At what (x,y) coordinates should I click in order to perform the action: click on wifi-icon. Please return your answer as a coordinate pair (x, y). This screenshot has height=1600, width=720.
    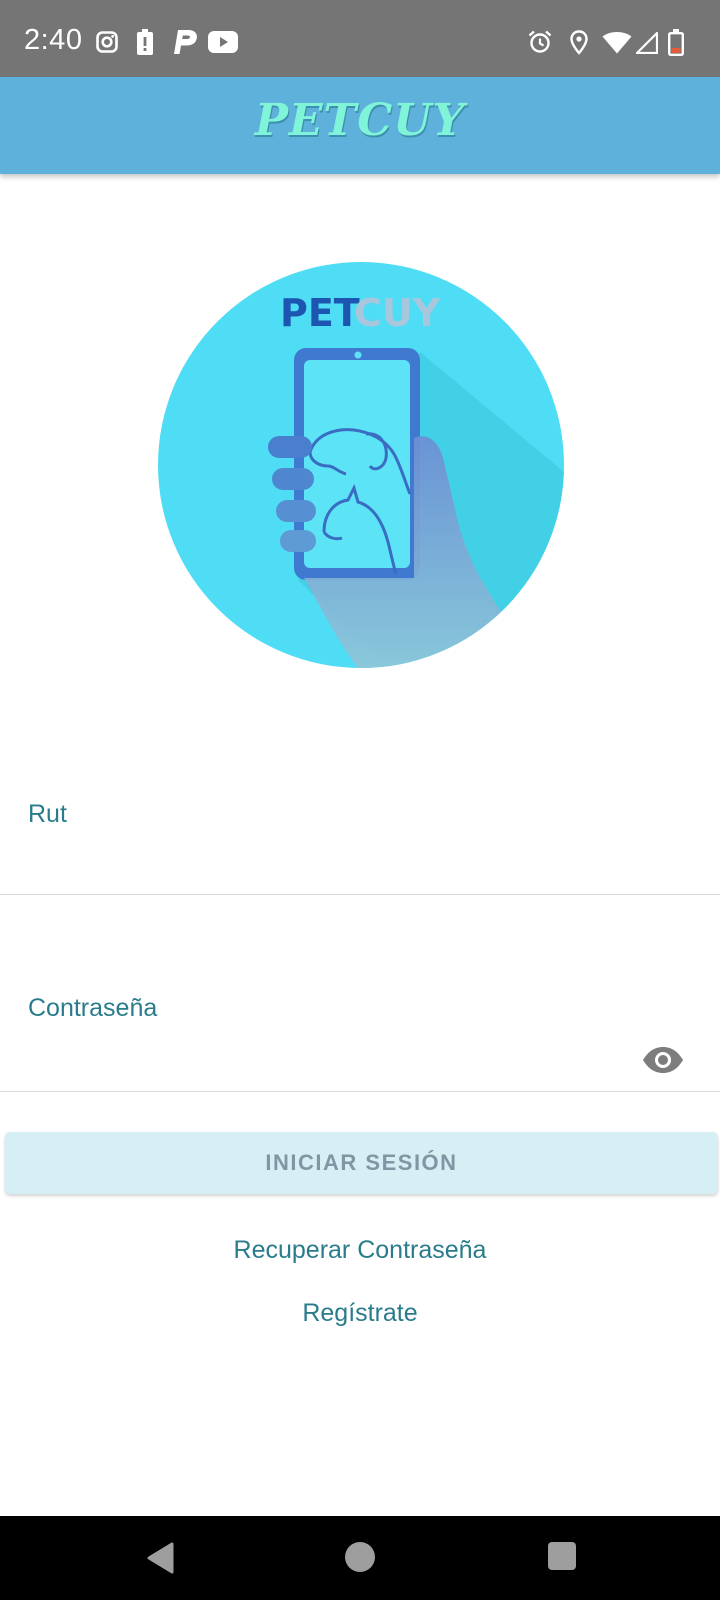
    Looking at the image, I should click on (617, 43).